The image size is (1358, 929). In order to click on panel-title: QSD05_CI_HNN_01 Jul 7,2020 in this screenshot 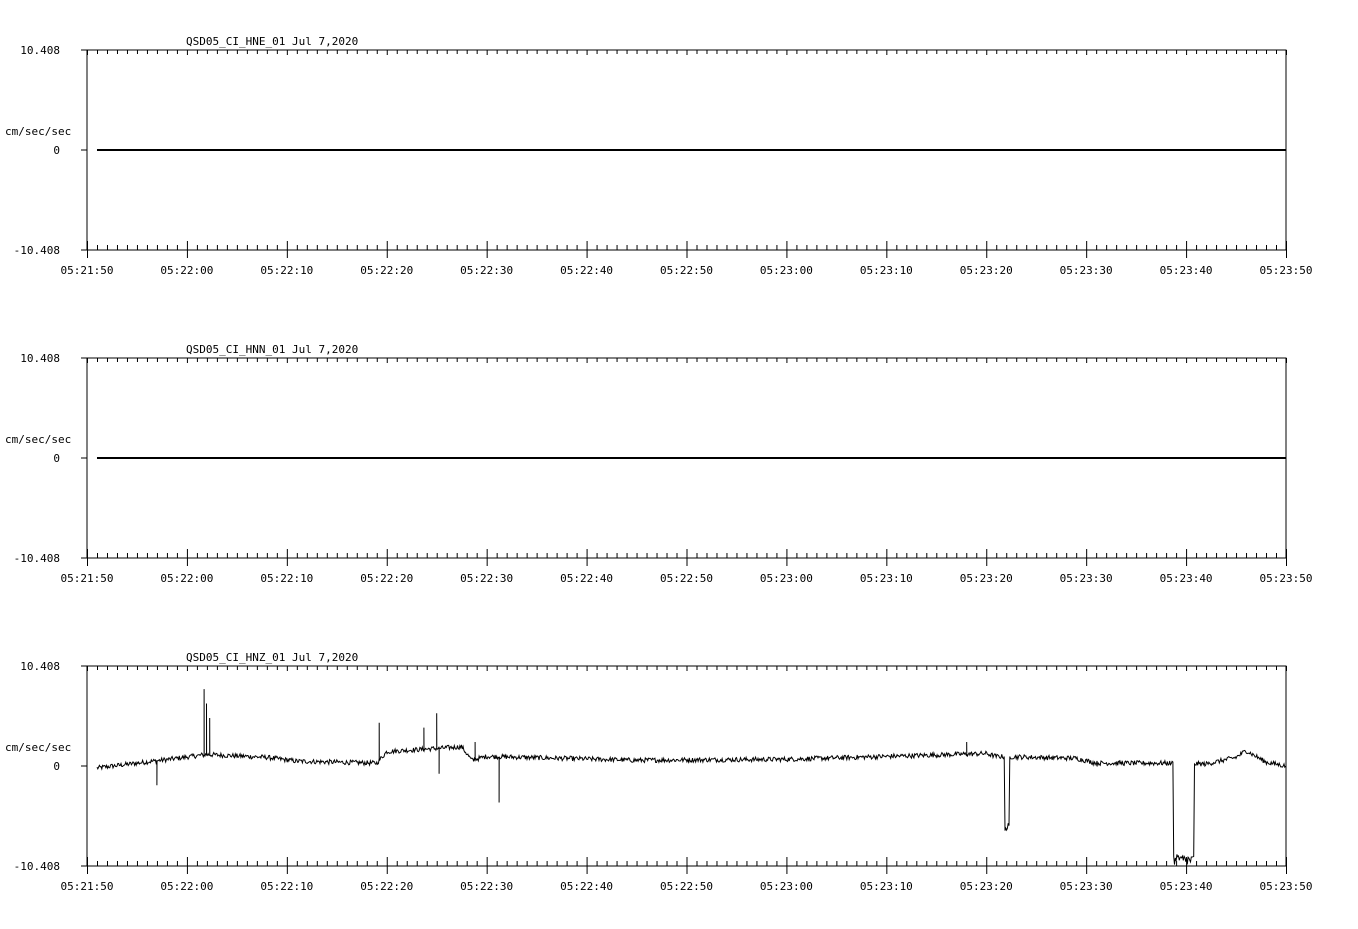, I will do `click(272, 349)`.